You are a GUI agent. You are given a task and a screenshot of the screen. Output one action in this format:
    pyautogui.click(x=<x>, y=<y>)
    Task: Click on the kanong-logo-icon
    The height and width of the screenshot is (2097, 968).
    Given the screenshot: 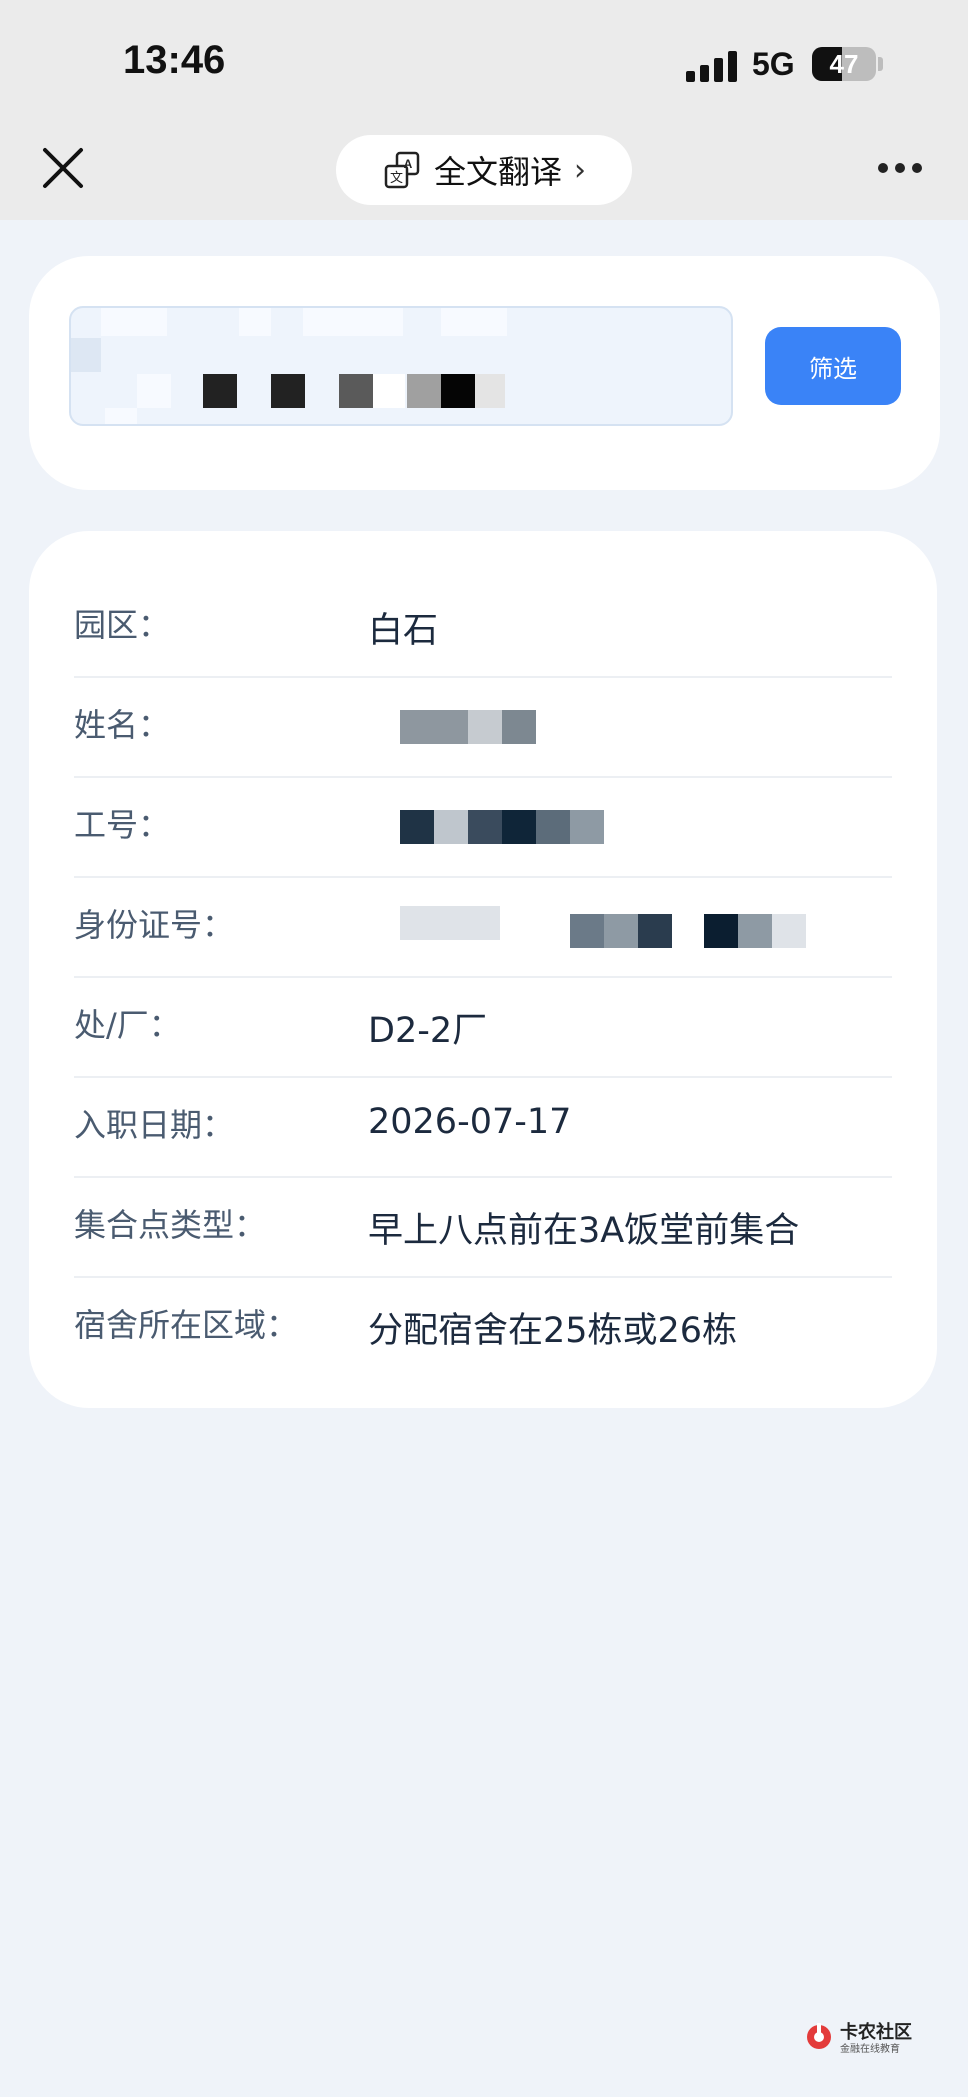 What is the action you would take?
    pyautogui.click(x=819, y=2036)
    